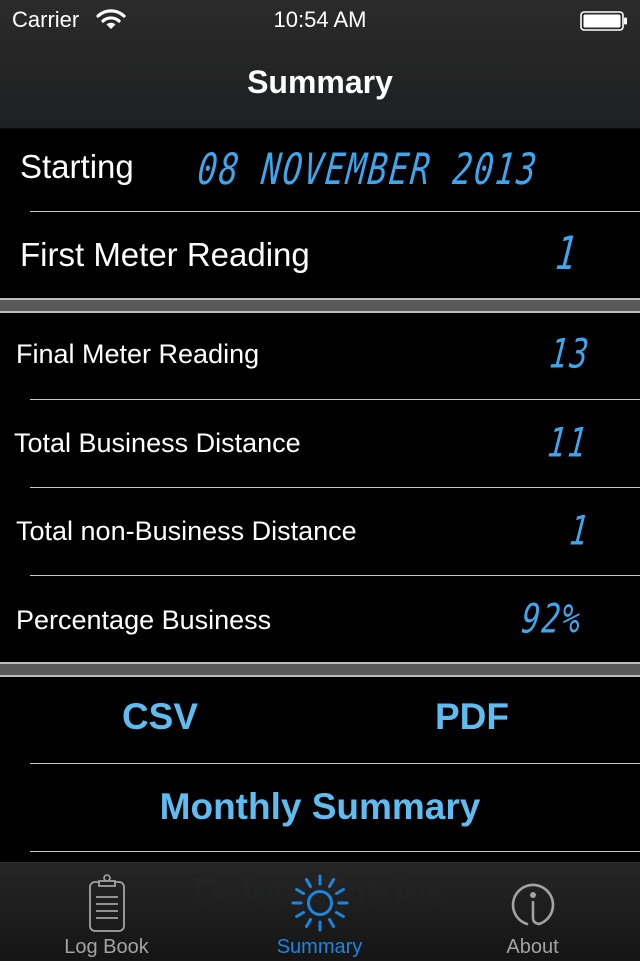 The width and height of the screenshot is (640, 961). What do you see at coordinates (570, 354) in the screenshot?
I see `final-meter-value: 13` at bounding box center [570, 354].